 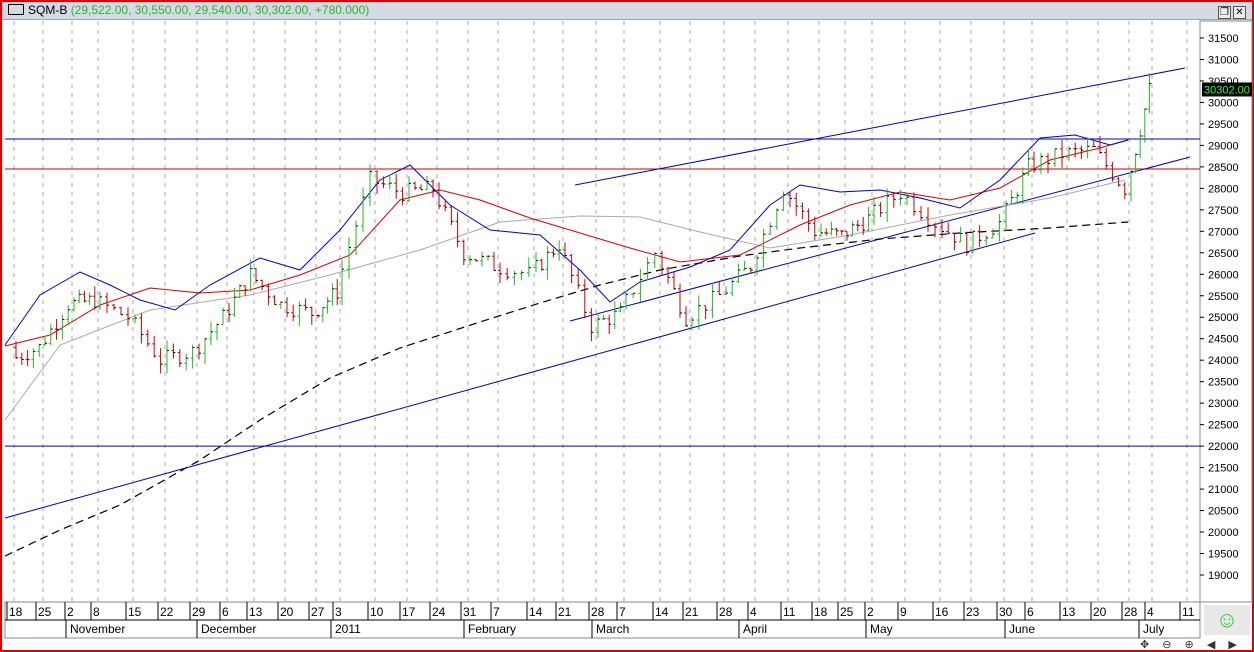 What do you see at coordinates (1227, 620) in the screenshot?
I see `smiley-icon: ☺` at bounding box center [1227, 620].